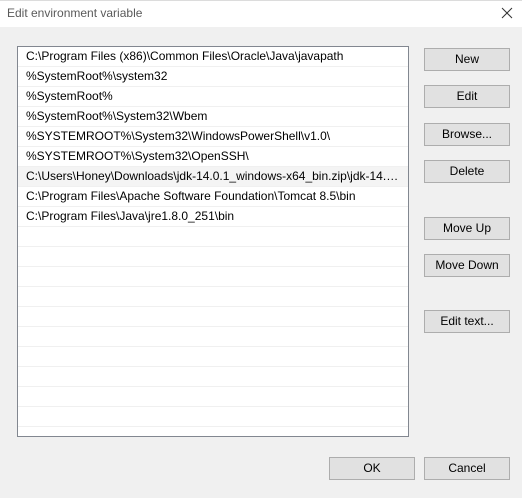 Image resolution: width=522 pixels, height=498 pixels. Describe the element at coordinates (467, 171) in the screenshot. I see `delete-button: Delete` at that location.